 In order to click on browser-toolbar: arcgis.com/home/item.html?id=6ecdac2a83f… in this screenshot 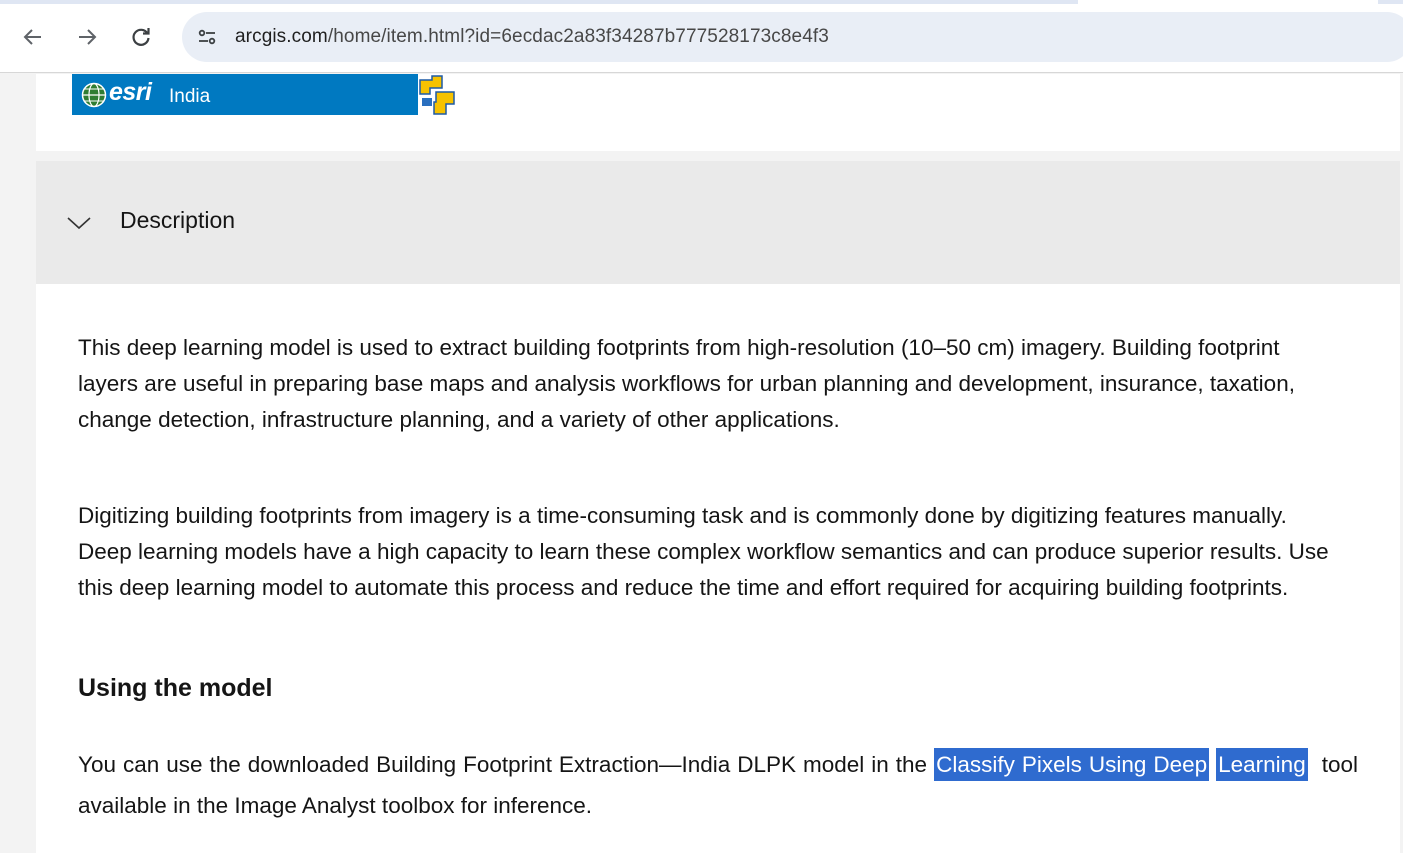, I will do `click(701, 38)`.